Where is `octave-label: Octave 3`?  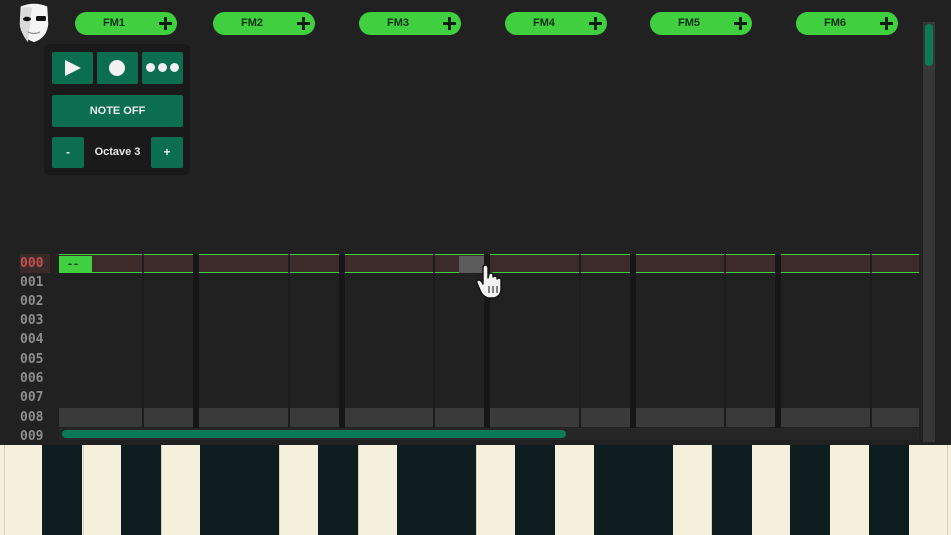
octave-label: Octave 3 is located at coordinates (117, 152).